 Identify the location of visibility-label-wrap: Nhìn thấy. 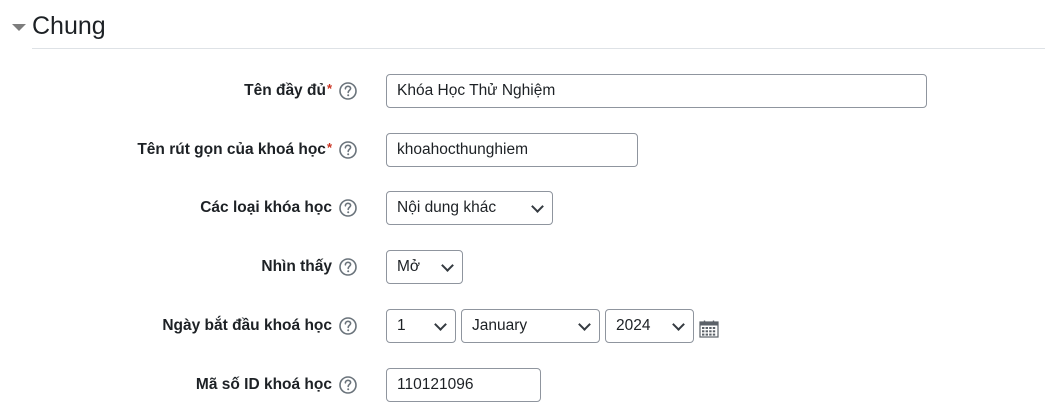
(296, 267).